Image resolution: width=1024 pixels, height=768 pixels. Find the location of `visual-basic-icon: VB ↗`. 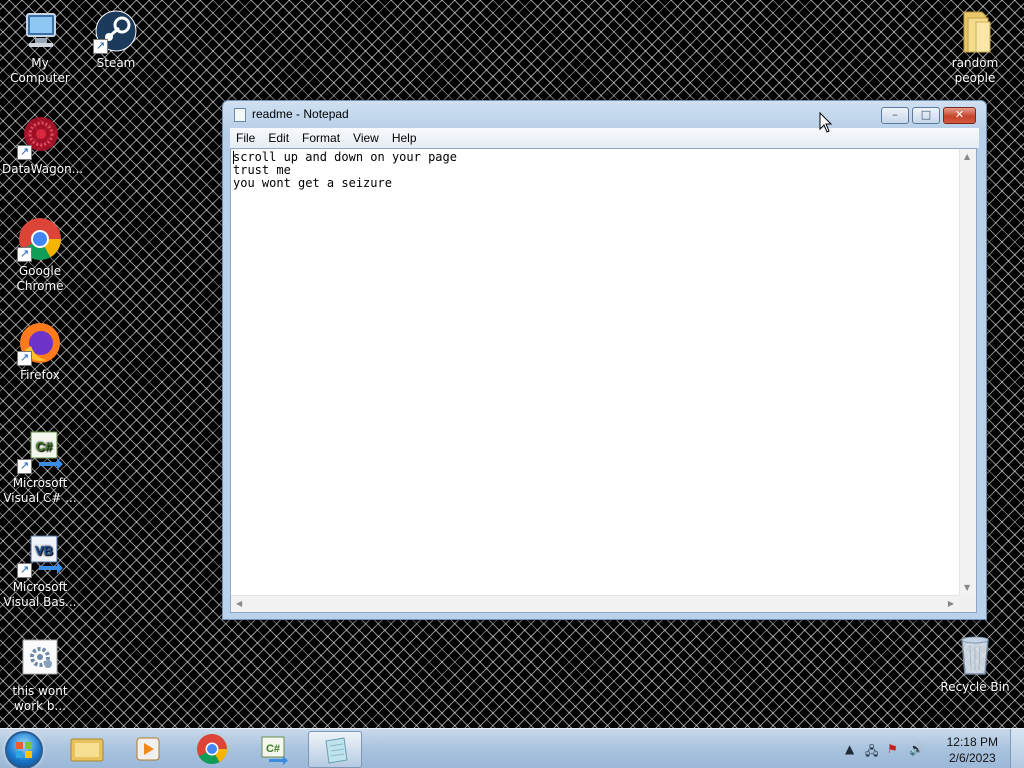

visual-basic-icon: VB ↗ is located at coordinates (40, 555).